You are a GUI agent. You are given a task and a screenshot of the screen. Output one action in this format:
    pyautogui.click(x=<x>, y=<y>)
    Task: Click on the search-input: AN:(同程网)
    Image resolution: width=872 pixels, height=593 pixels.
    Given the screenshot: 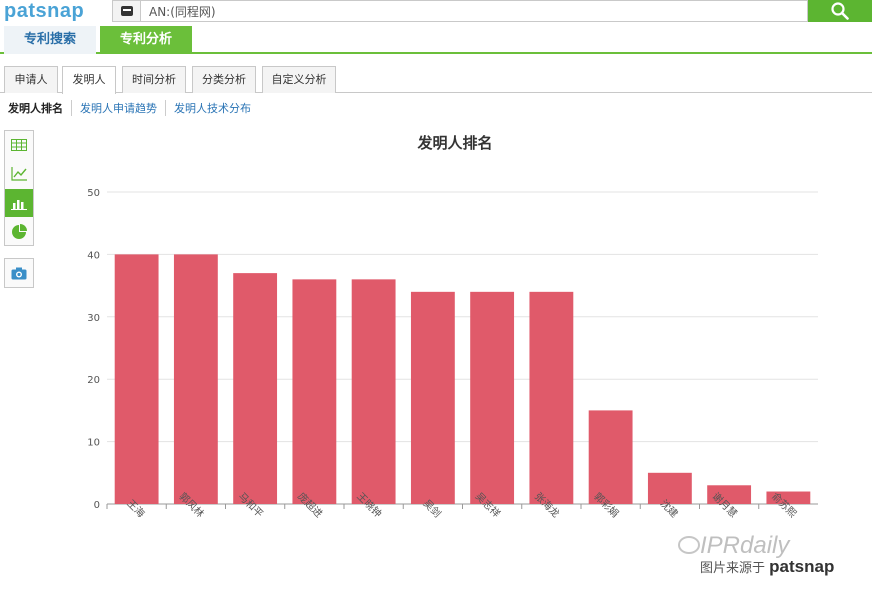 What is the action you would take?
    pyautogui.click(x=182, y=11)
    